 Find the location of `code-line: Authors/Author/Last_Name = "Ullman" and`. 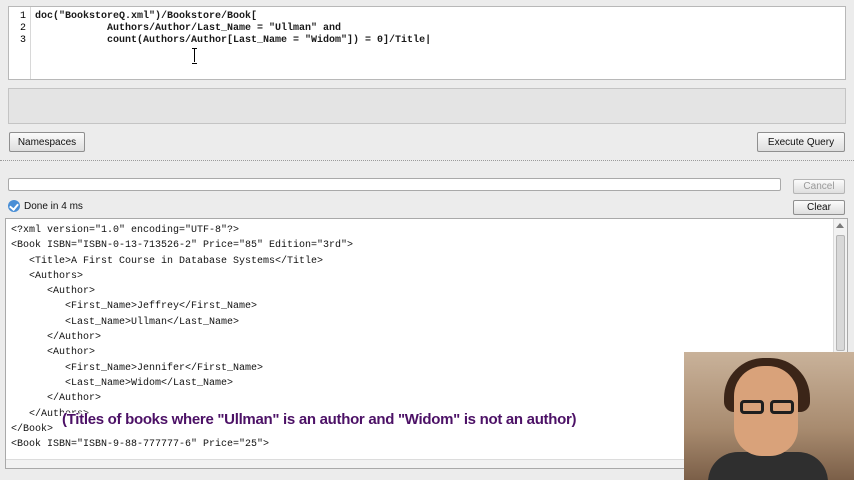

code-line: Authors/Author/Last_Name = "Ullman" and is located at coordinates (438, 29).